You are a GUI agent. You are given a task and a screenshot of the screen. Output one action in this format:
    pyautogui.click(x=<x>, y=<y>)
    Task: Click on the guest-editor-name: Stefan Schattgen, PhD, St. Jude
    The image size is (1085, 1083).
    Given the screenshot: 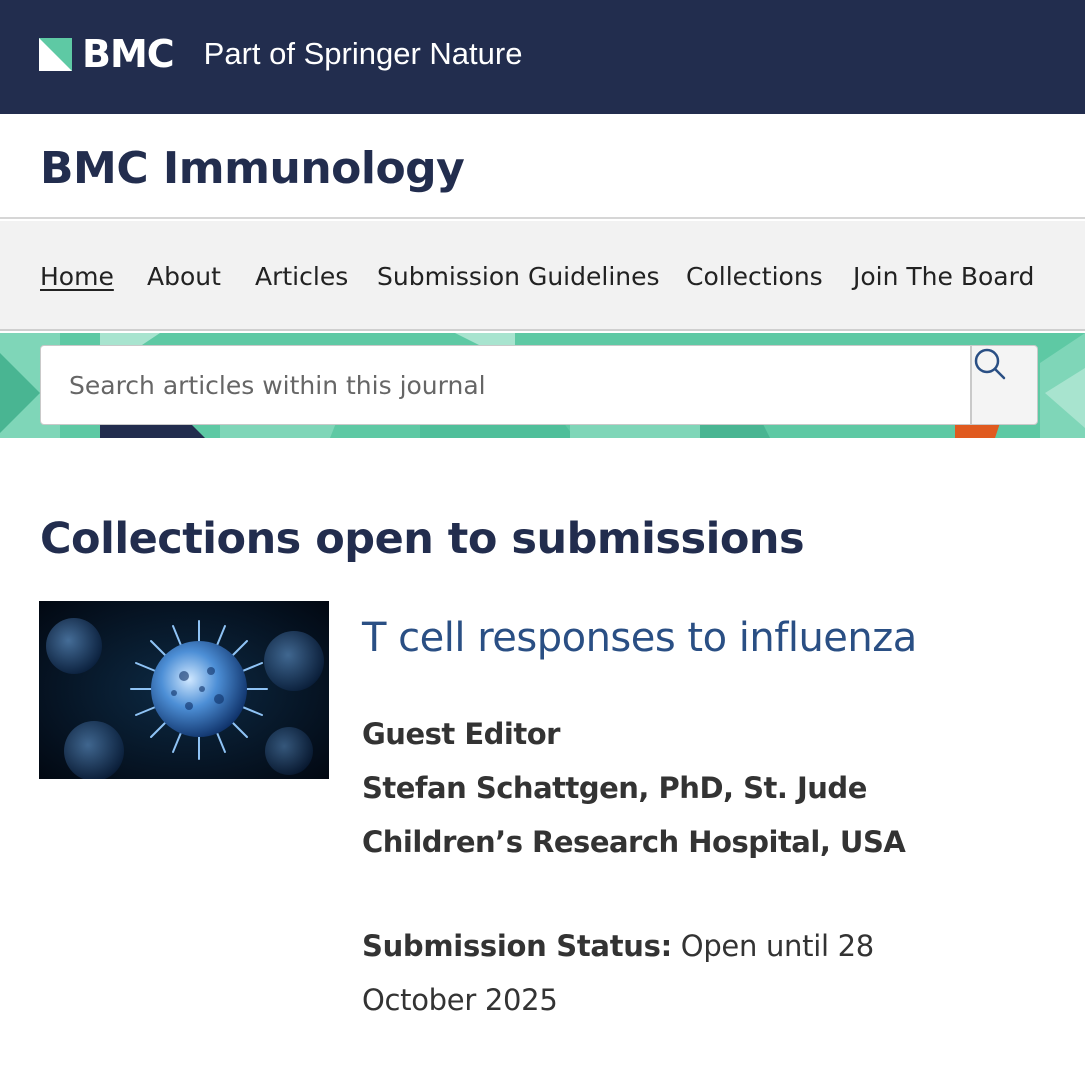 What is the action you would take?
    pyautogui.click(x=614, y=788)
    